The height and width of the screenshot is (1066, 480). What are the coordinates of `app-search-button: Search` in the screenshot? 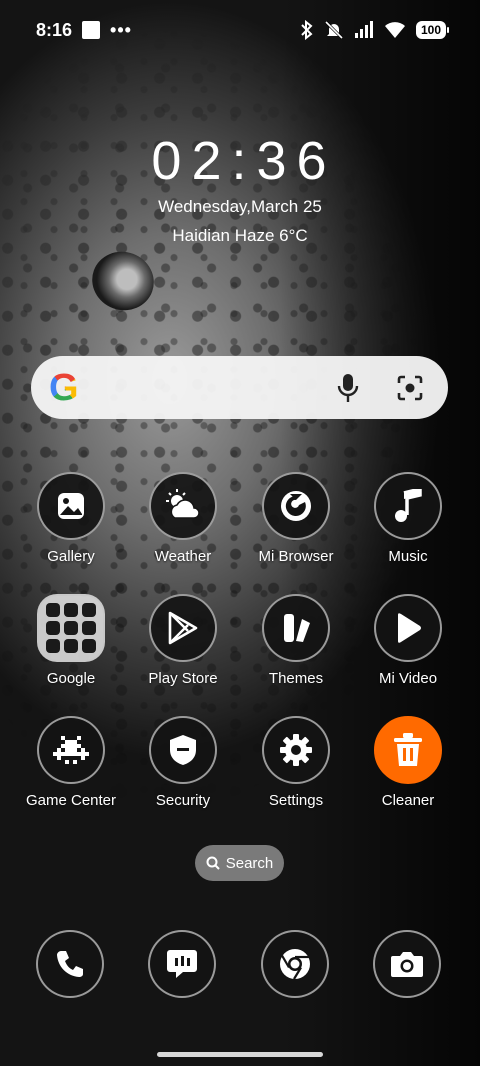 It's located at (239, 863).